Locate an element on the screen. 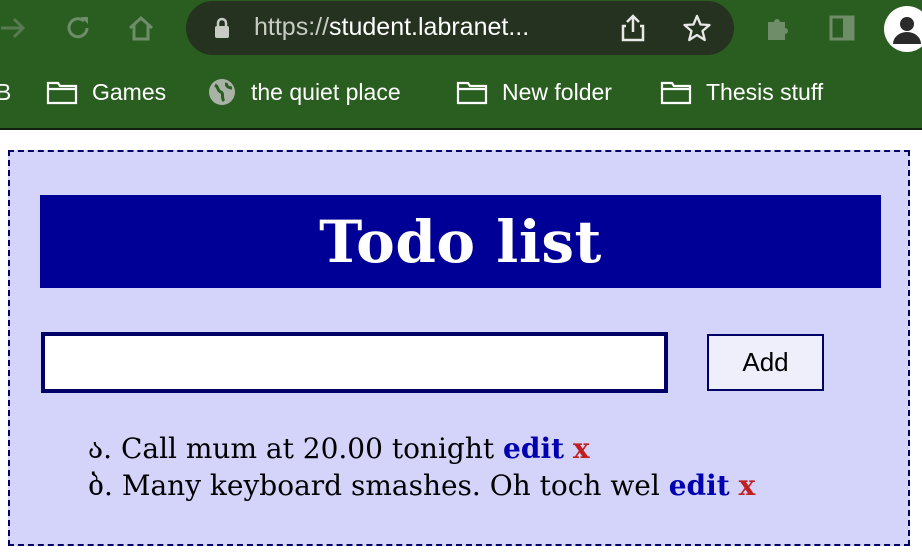 The image size is (922, 554). list-item: ა. Call mum at 20.00 tonight edit x is located at coordinates (421, 450).